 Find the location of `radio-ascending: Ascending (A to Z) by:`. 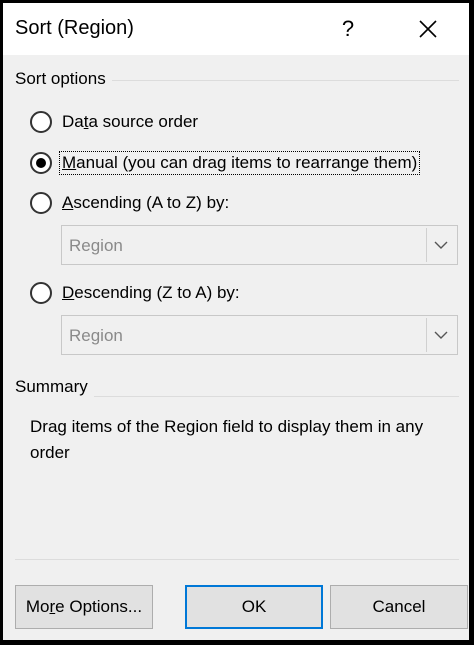

radio-ascending: Ascending (A to Z) by: is located at coordinates (130, 203).